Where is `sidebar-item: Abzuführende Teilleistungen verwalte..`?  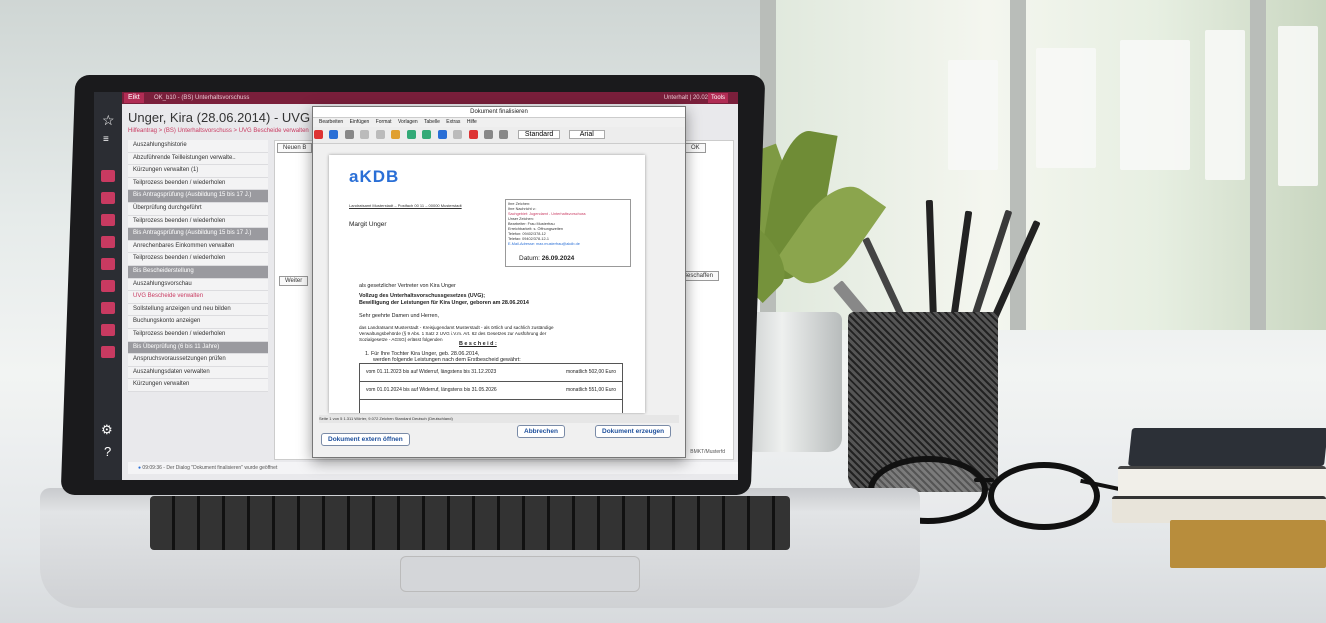 sidebar-item: Abzuführende Teilleistungen verwalte.. is located at coordinates (198, 159).